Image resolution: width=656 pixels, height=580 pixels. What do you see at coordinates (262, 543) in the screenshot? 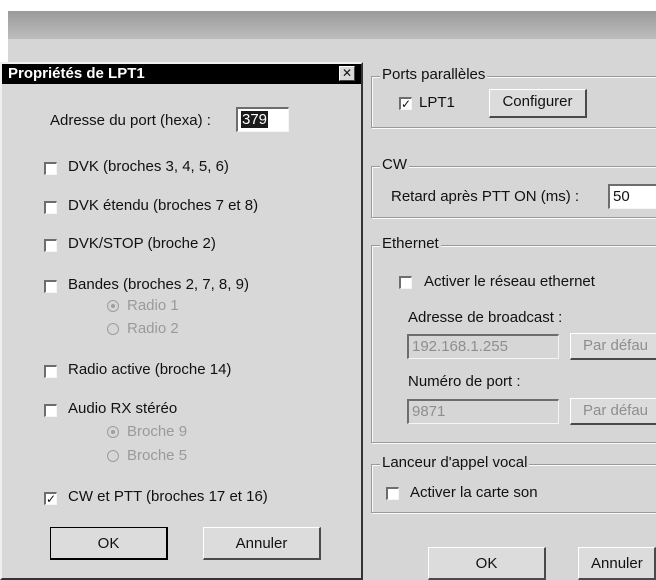
I see `dialog-cancel-button: Annuler` at bounding box center [262, 543].